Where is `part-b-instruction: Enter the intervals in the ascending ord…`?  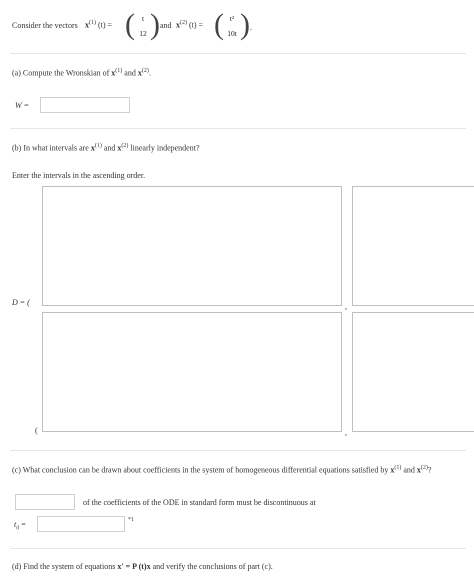
part-b-instruction: Enter the intervals in the ascending ord… is located at coordinates (79, 175).